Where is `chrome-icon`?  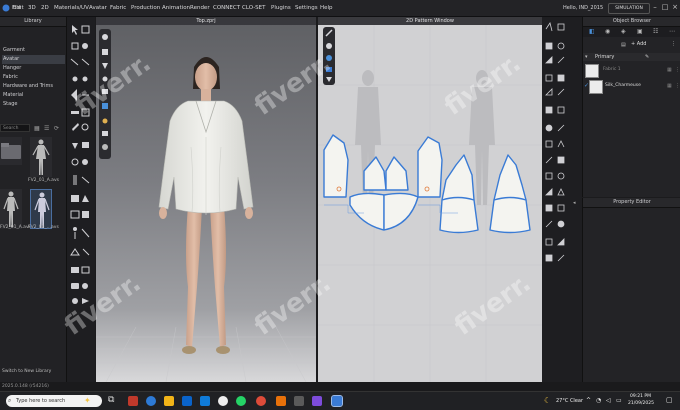
chrome-icon is located at coordinates (261, 401).